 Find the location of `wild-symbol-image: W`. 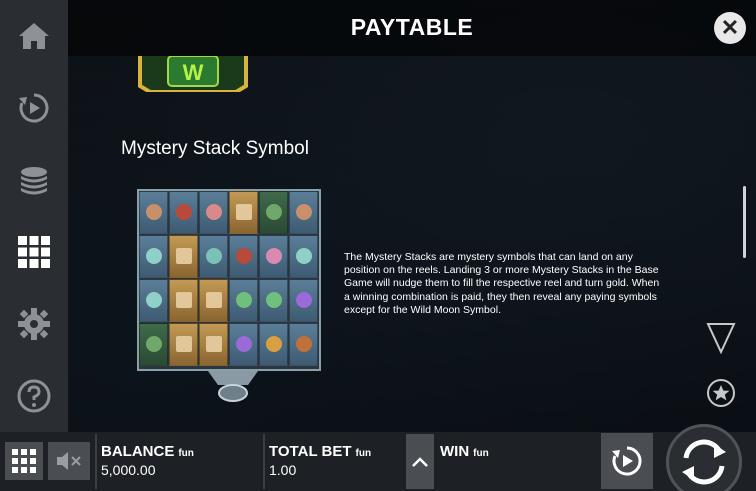

wild-symbol-image: W is located at coordinates (193, 74).